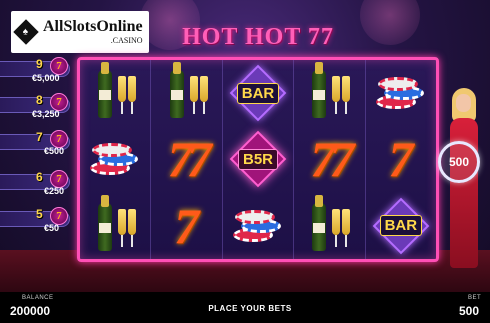 The height and width of the screenshot is (323, 490). I want to click on spade-diamond-icon: ♠, so click(26, 32).